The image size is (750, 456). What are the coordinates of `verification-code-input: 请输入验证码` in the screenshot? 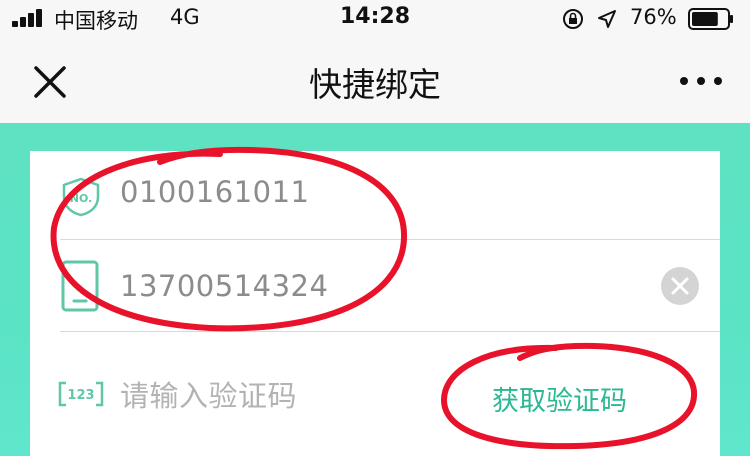 It's located at (208, 394).